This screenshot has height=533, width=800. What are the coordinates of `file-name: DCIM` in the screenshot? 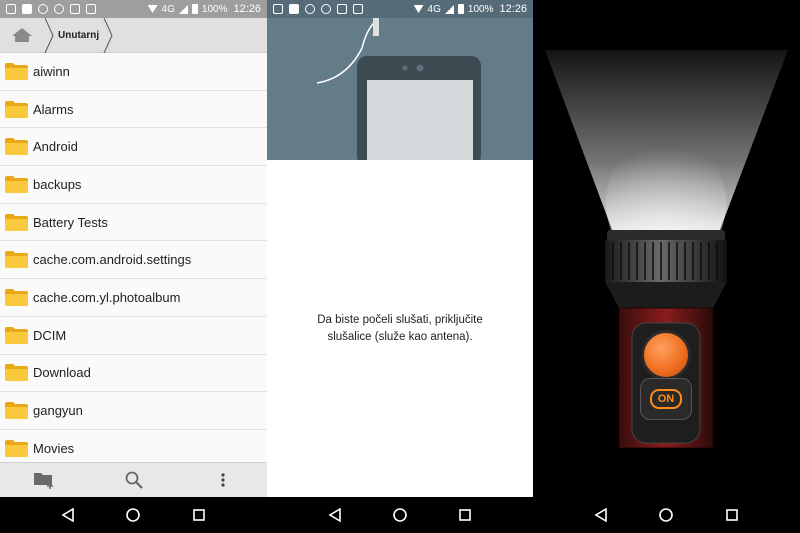 It's located at (50, 335).